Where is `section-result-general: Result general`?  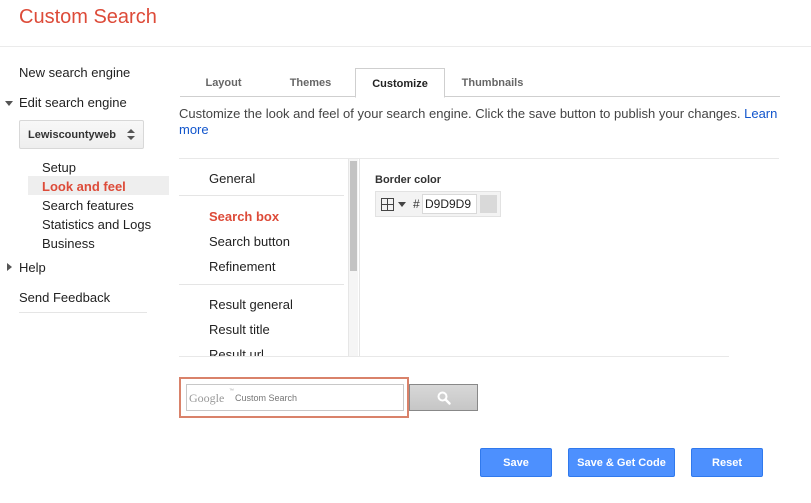 section-result-general: Result general is located at coordinates (251, 304).